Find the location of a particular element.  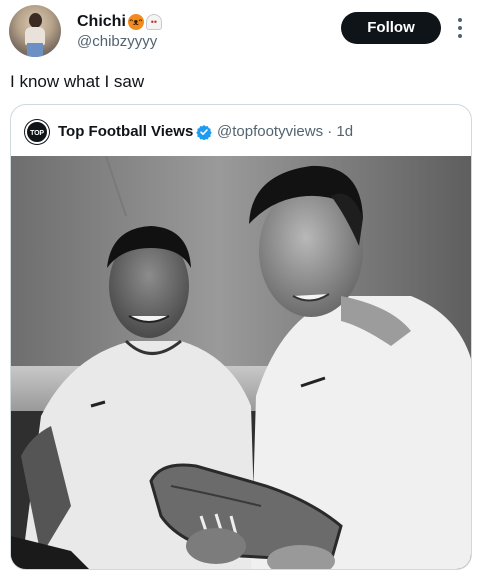

quoted-author-name: Top Football Views is located at coordinates (125, 132).